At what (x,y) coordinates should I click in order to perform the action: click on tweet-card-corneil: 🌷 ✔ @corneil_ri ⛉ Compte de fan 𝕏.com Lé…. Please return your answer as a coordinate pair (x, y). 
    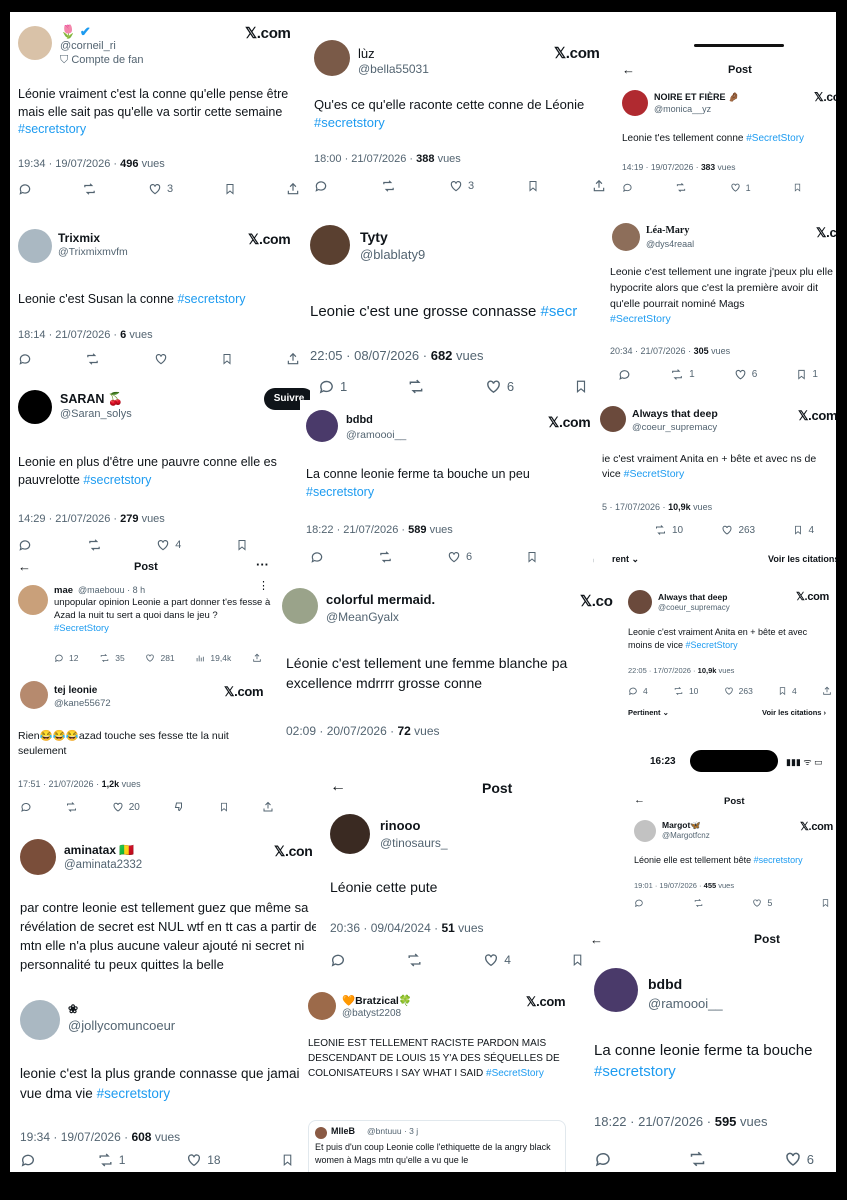
    Looking at the image, I should click on (160, 114).